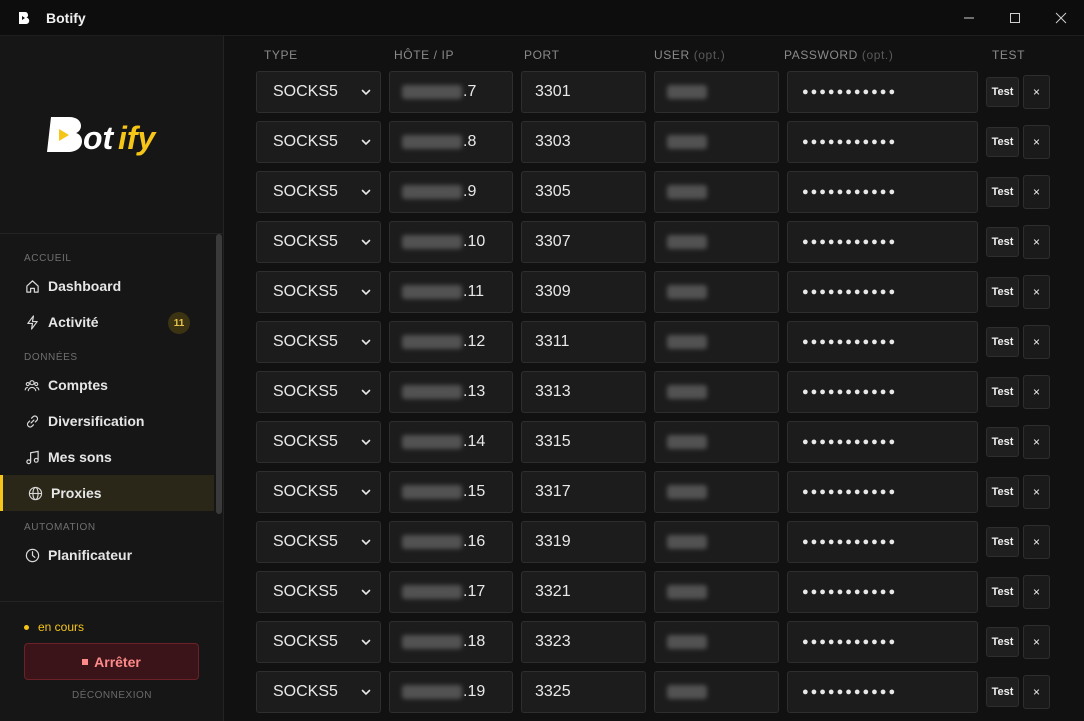  What do you see at coordinates (107, 421) in the screenshot?
I see `sidebar-item-diversification: Diversification` at bounding box center [107, 421].